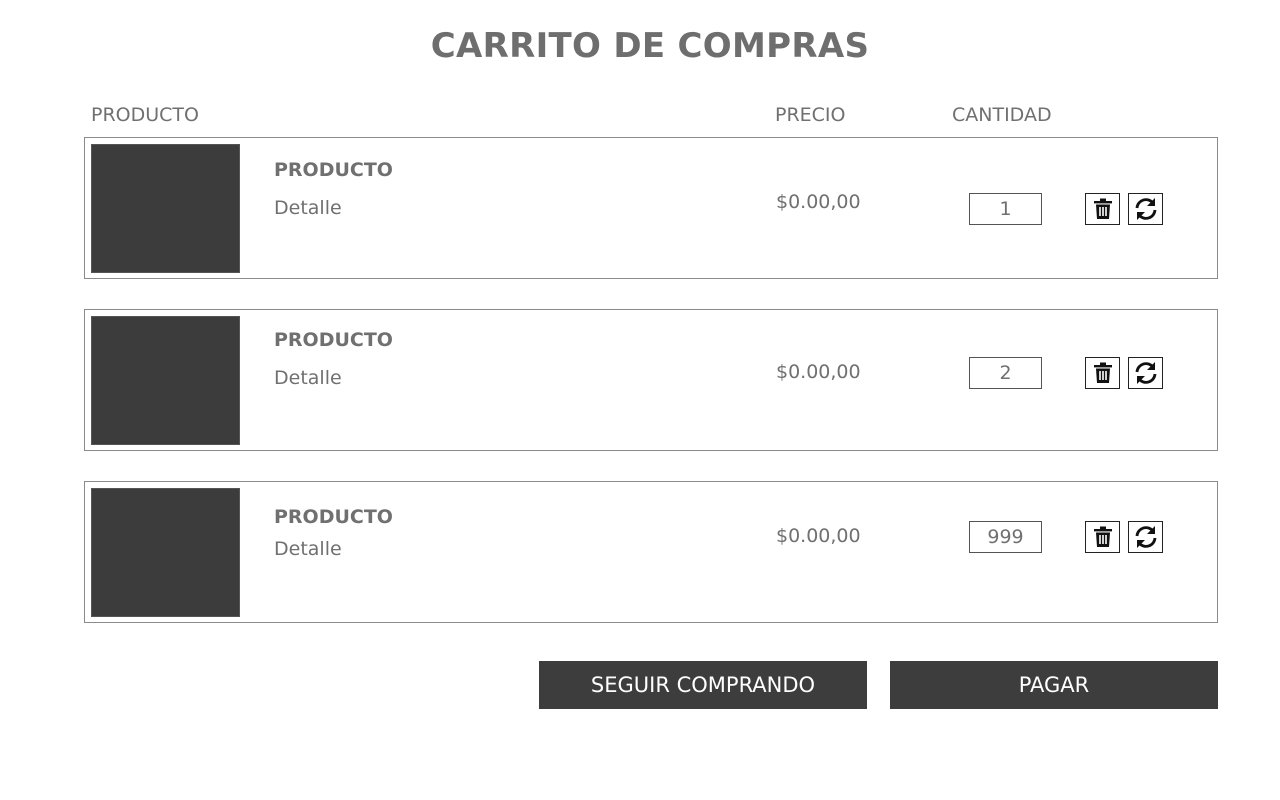 This screenshot has width=1280, height=800. Describe the element at coordinates (1002, 115) in the screenshot. I see `column-header-quantity: CANTIDAD` at that location.